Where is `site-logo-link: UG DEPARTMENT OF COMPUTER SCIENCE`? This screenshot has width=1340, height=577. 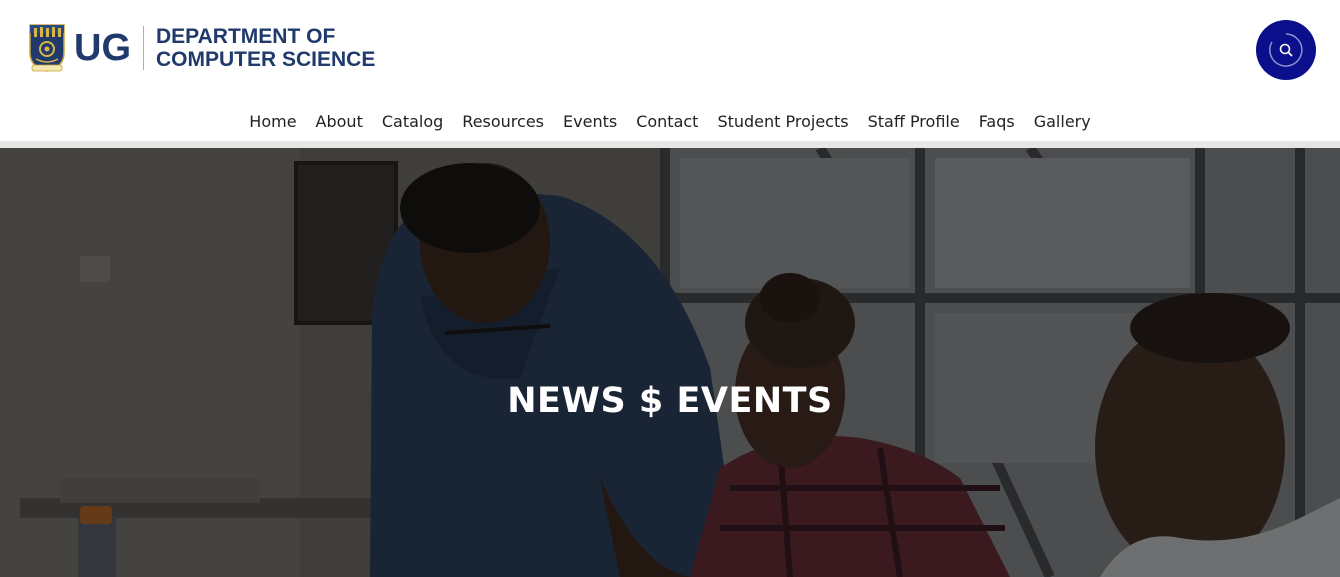 site-logo-link: UG DEPARTMENT OF COMPUTER SCIENCE is located at coordinates (201, 48).